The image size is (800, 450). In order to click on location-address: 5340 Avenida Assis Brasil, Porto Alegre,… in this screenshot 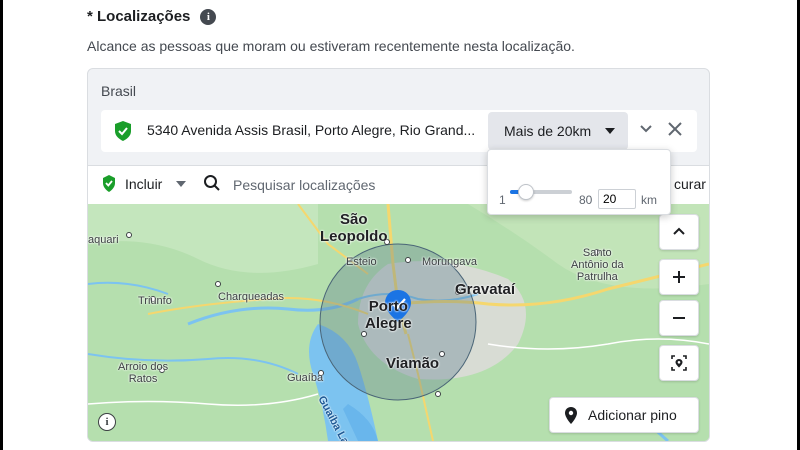, I will do `click(311, 130)`.